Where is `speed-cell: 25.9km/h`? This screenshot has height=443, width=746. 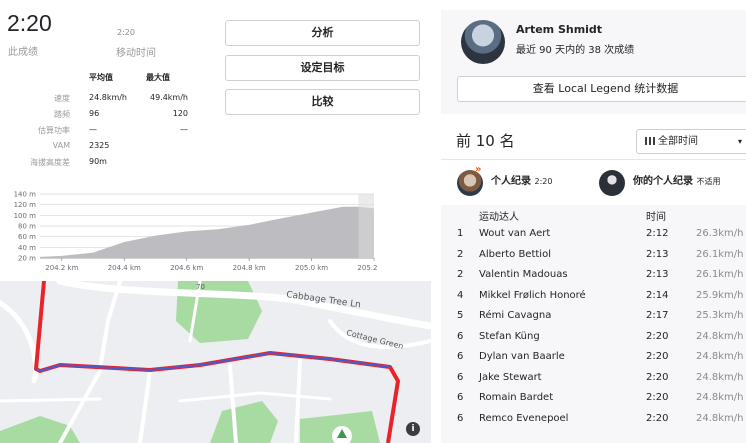
speed-cell: 25.9km/h is located at coordinates (720, 295).